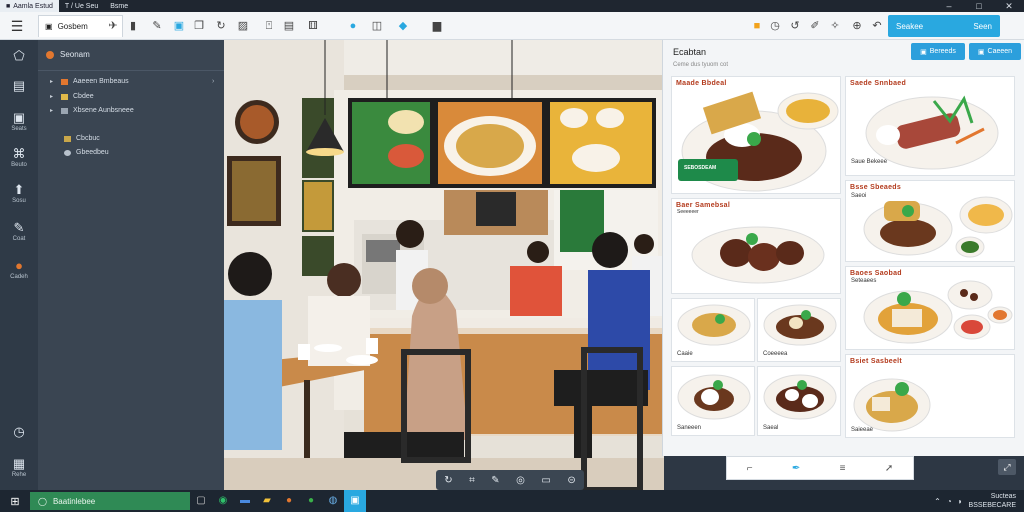 This screenshot has height=512, width=1024. I want to click on rail-item-elements: ⌘ Beuto, so click(19, 157).